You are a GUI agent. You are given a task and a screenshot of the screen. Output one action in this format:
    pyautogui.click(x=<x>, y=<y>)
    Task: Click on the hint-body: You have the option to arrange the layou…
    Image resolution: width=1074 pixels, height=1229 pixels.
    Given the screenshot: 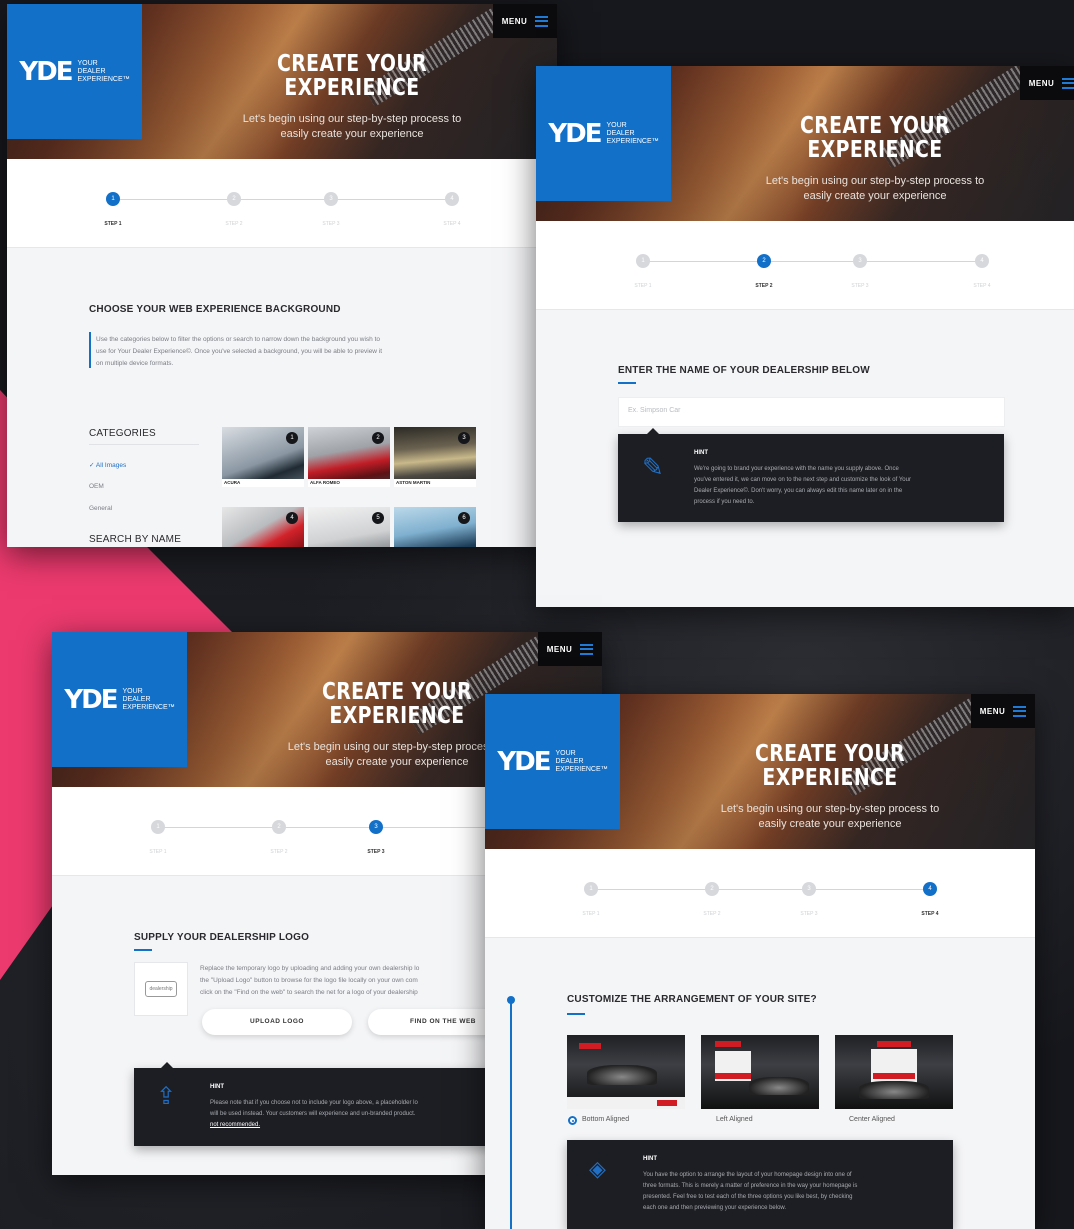 What is the action you would take?
    pyautogui.click(x=750, y=1191)
    